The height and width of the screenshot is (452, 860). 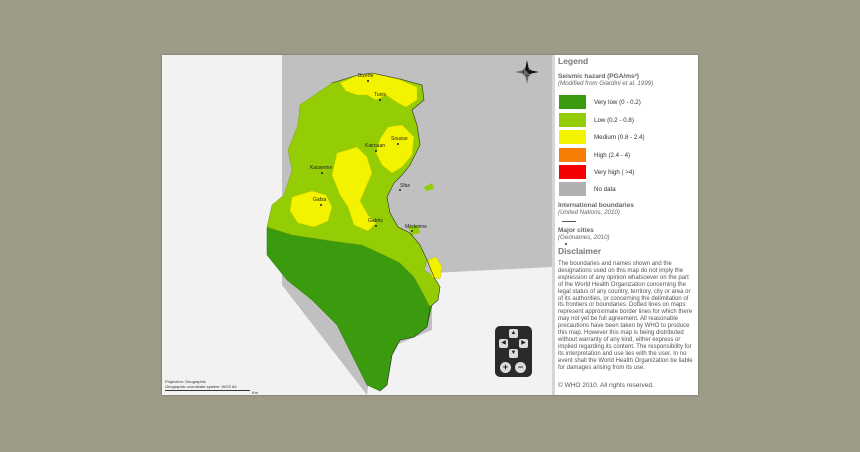 I want to click on city-label: Gabès, so click(x=375, y=221).